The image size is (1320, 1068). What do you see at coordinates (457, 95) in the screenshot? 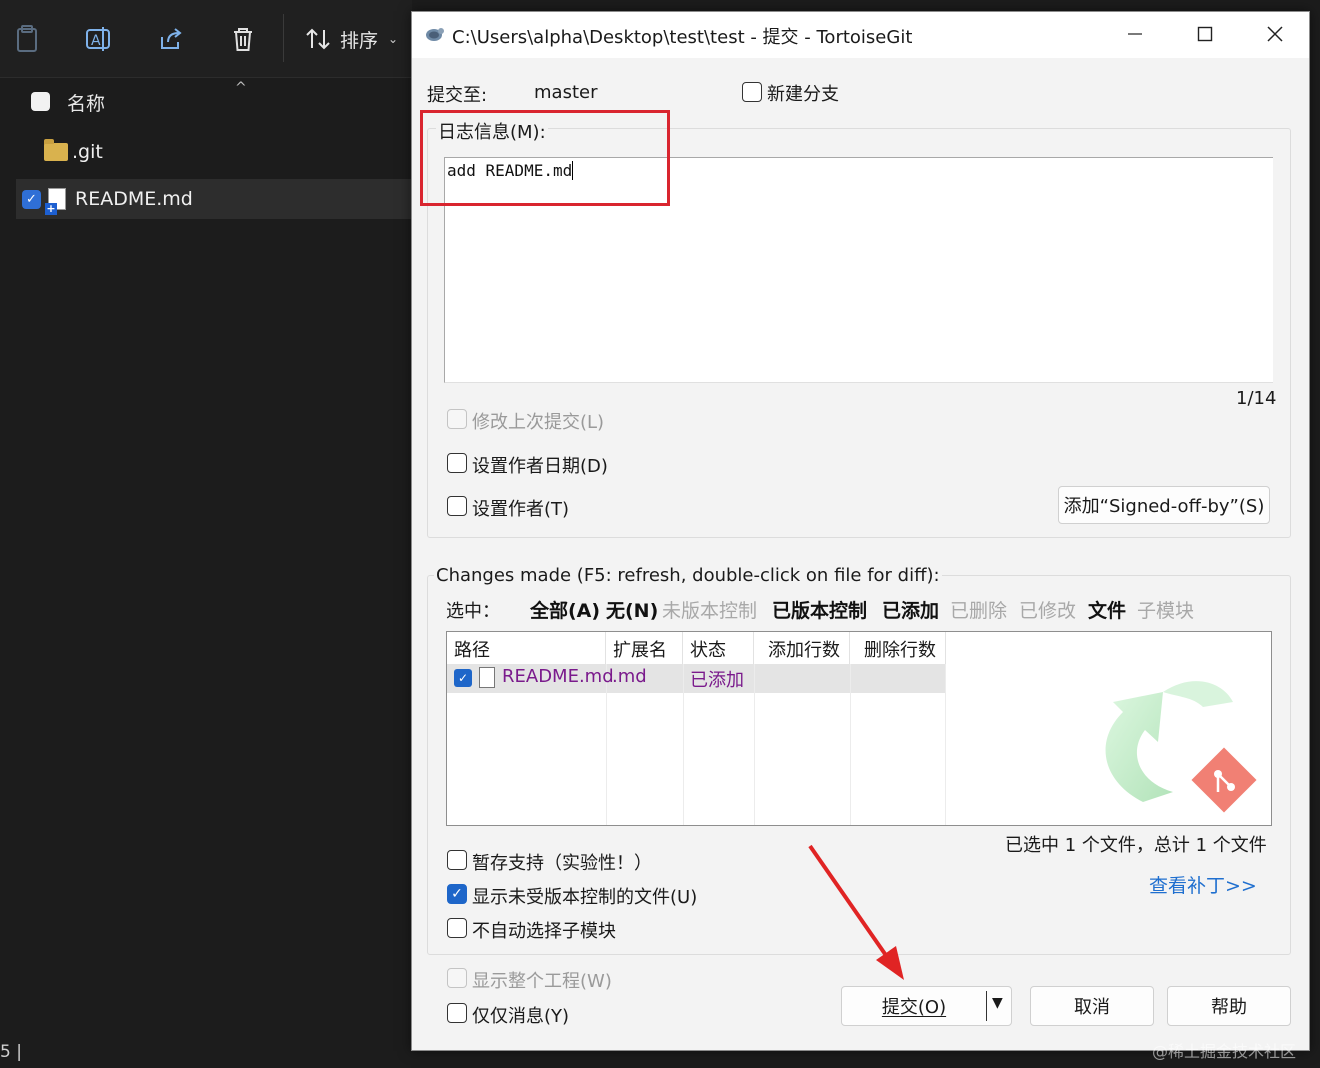
I see `commit-to-label: 提交至:` at bounding box center [457, 95].